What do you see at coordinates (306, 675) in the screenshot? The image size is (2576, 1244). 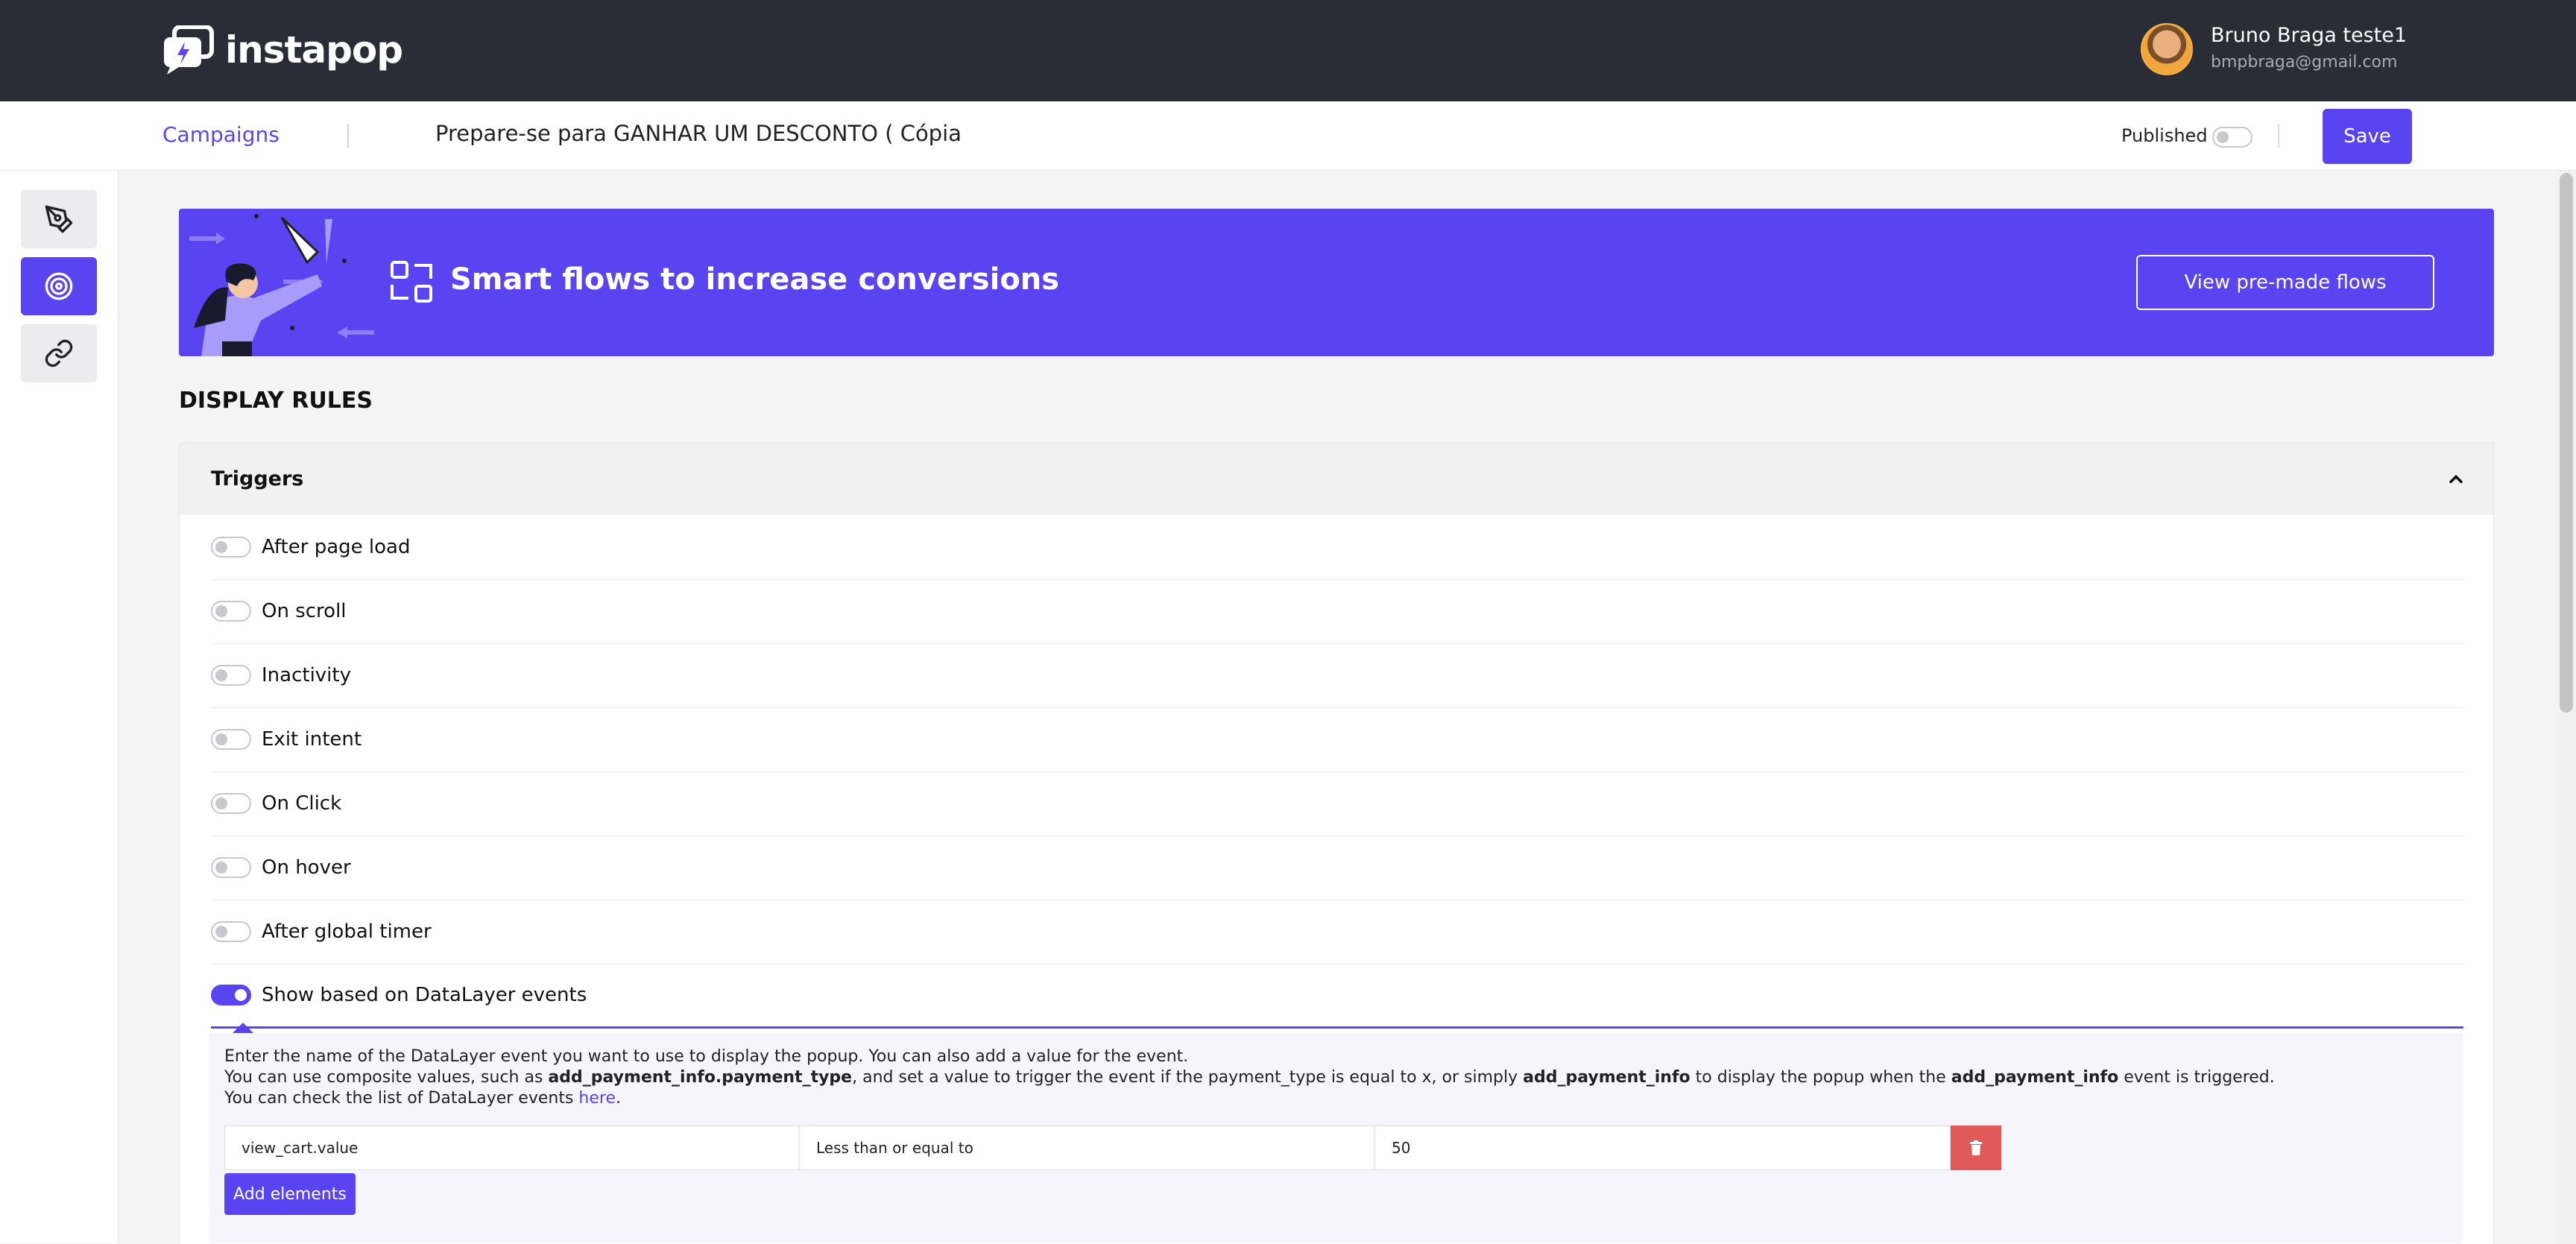 I see `trigger-label: Inactivity` at bounding box center [306, 675].